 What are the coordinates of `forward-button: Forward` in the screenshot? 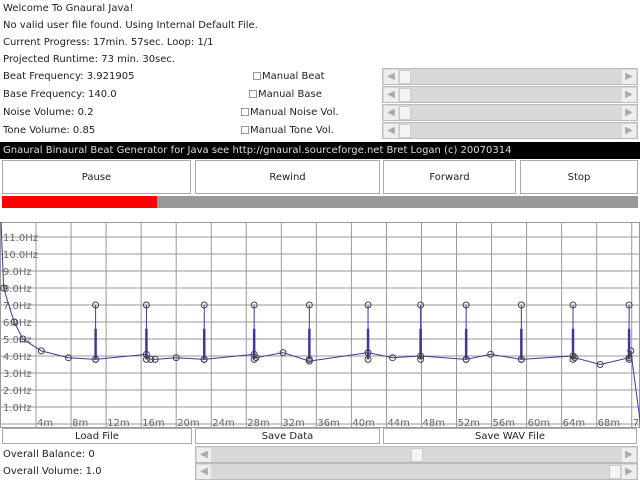 It's located at (449, 177).